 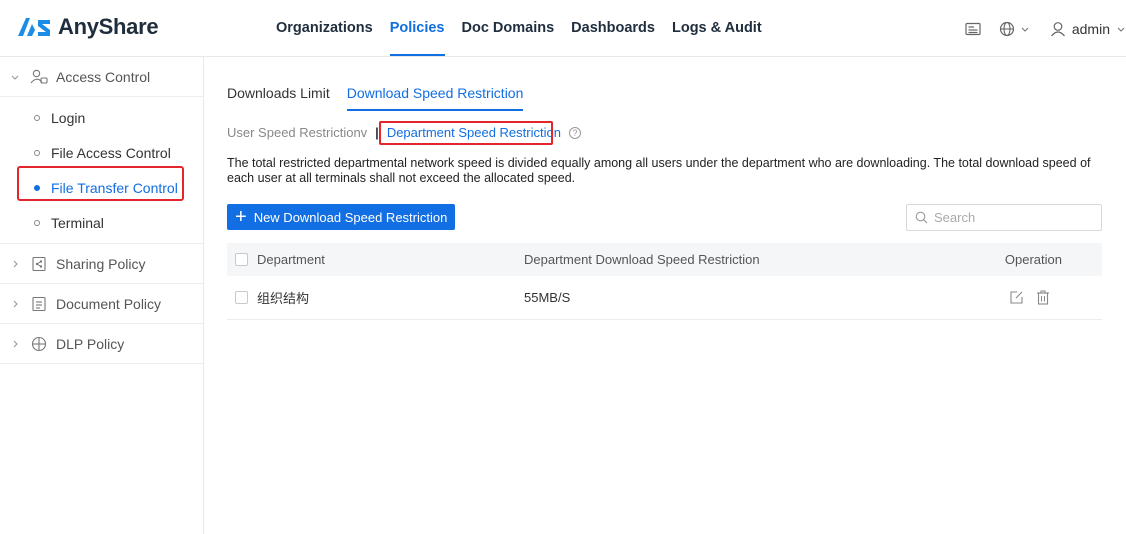 What do you see at coordinates (921, 217) in the screenshot?
I see `search-icon` at bounding box center [921, 217].